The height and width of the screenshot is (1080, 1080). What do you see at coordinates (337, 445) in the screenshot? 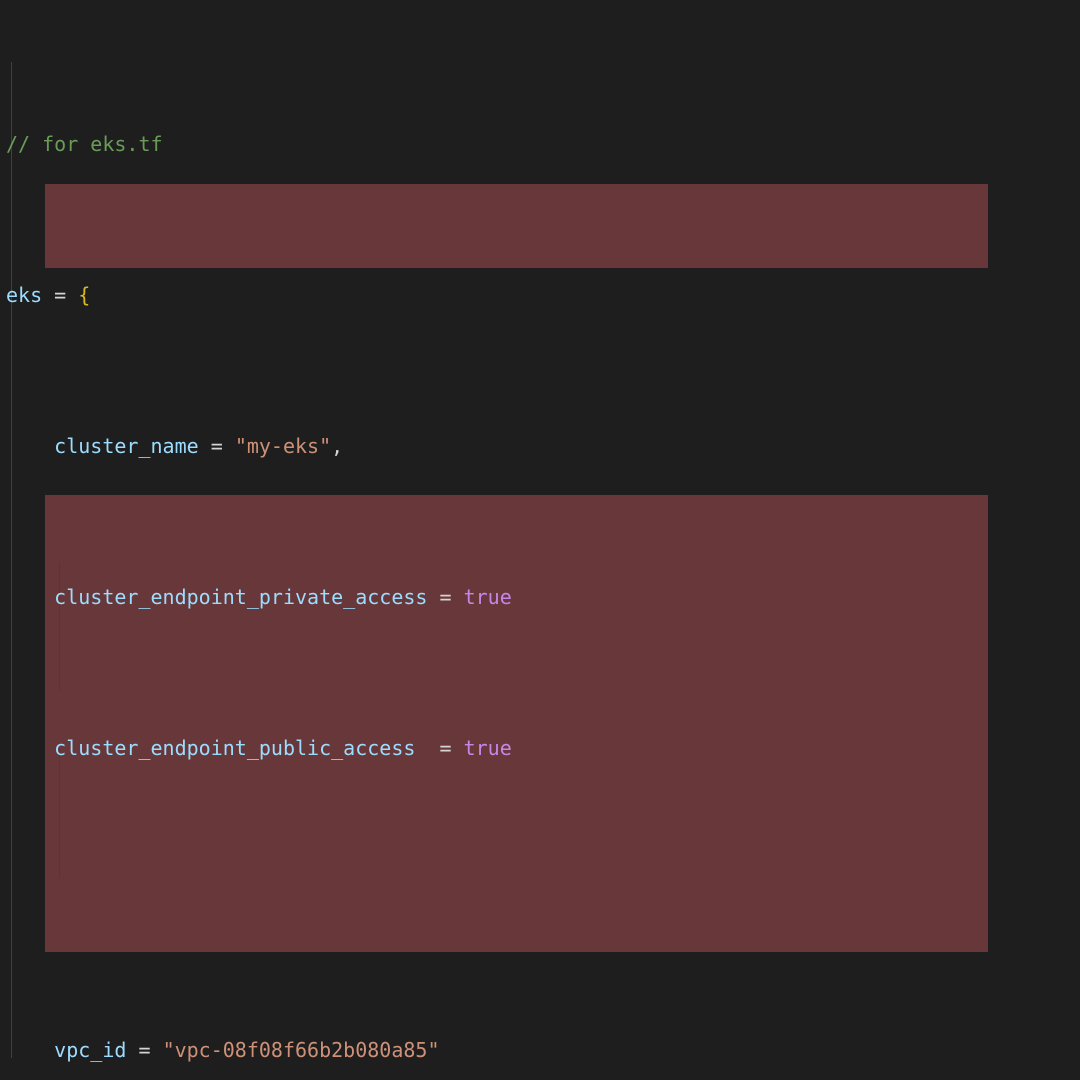
I see `comma: ,` at bounding box center [337, 445].